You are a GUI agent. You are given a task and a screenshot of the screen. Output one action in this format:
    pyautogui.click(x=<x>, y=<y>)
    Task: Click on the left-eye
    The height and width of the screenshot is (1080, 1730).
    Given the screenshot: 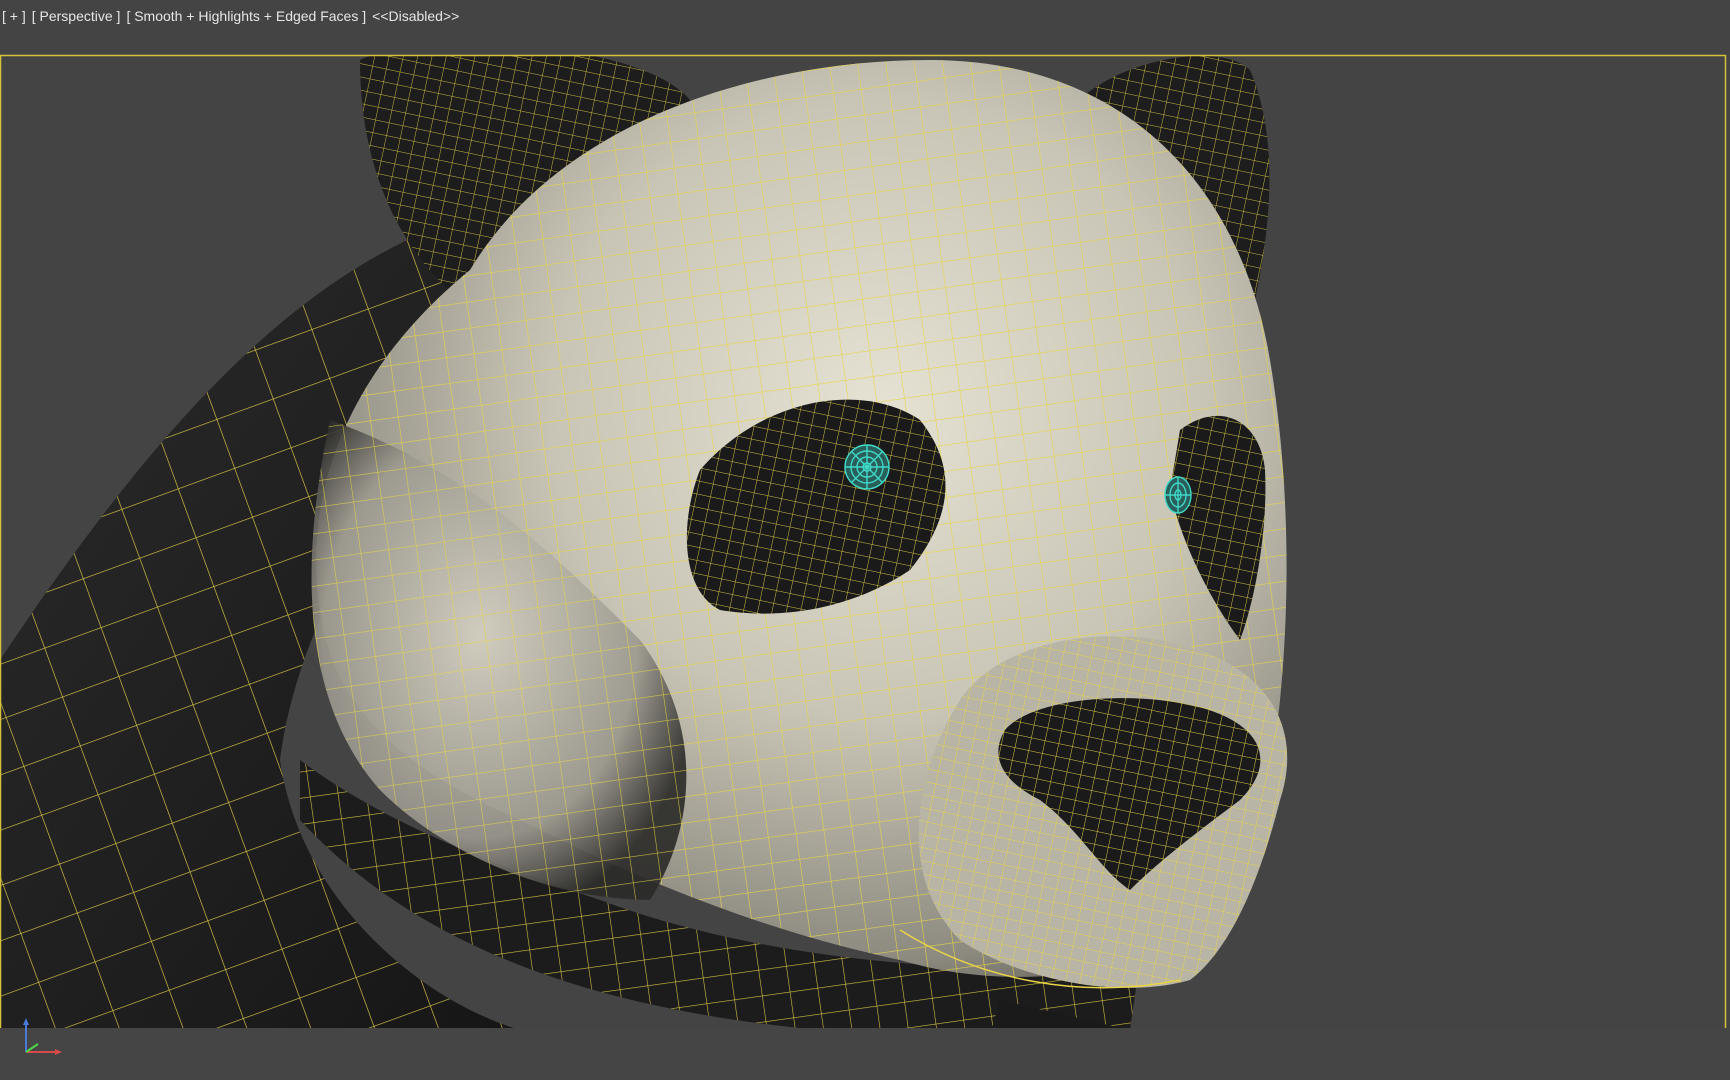 What is the action you would take?
    pyautogui.click(x=867, y=467)
    